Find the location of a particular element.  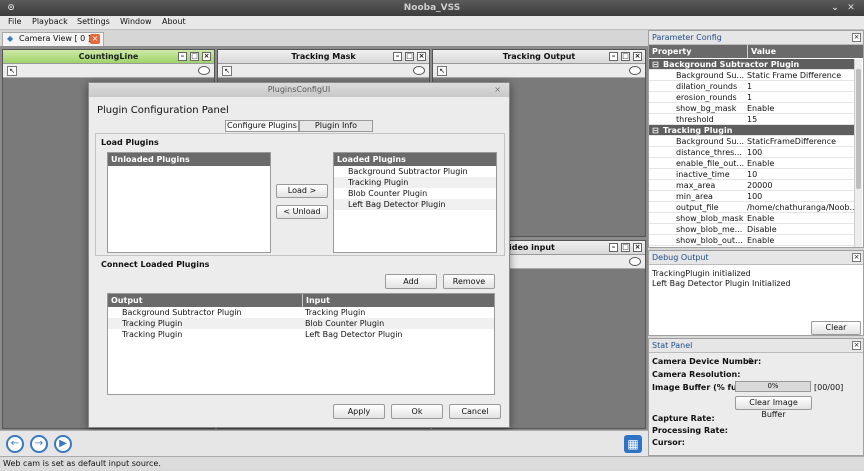

table-row: Background Su... Static Frame Difference is located at coordinates (752, 75).